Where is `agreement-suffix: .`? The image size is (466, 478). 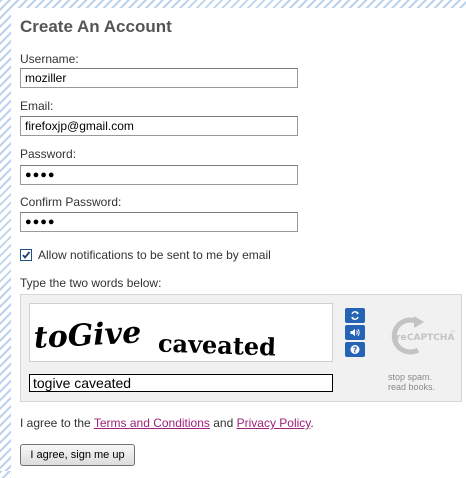
agreement-suffix: . is located at coordinates (312, 423).